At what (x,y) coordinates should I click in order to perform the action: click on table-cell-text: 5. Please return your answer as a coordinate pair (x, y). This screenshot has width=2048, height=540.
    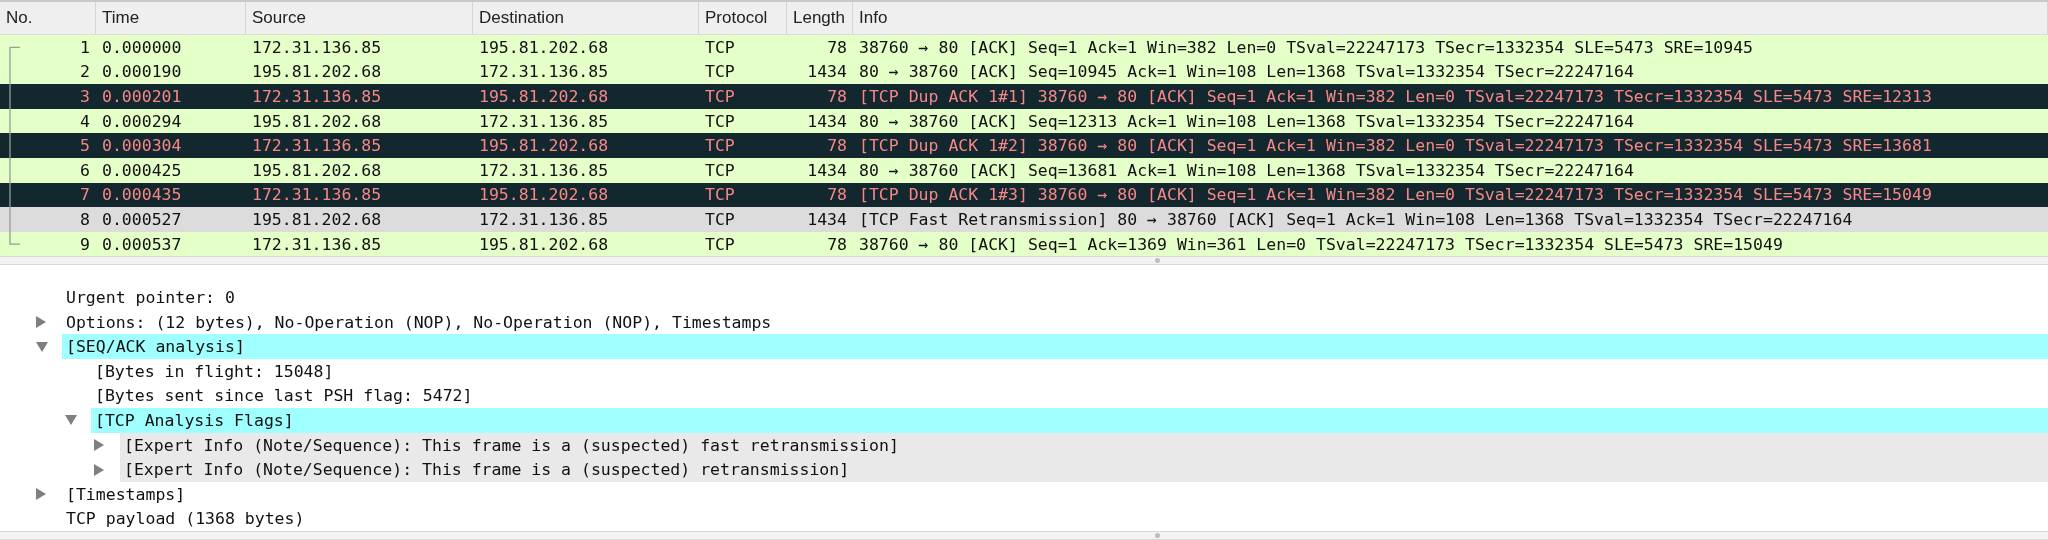
    Looking at the image, I should click on (85, 146).